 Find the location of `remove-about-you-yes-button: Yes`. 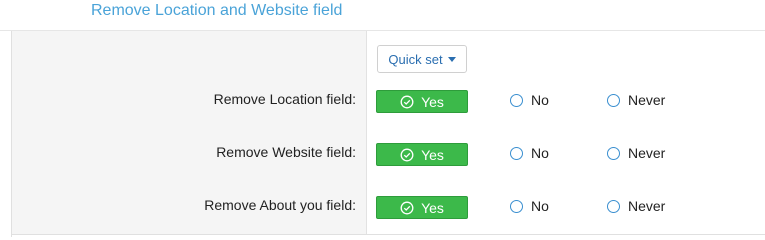

remove-about-you-yes-button: Yes is located at coordinates (422, 207).